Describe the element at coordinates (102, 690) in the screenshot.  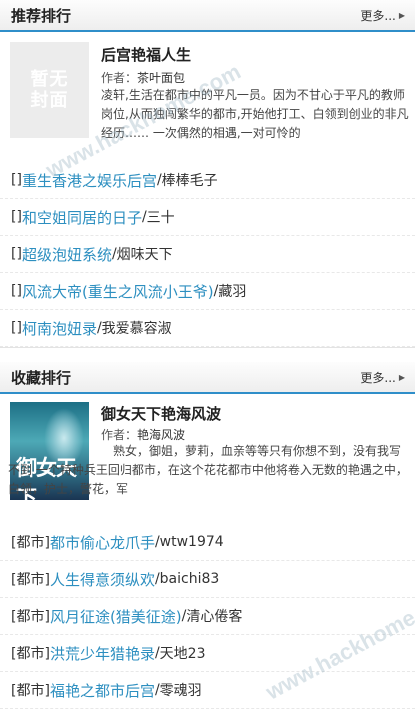
I see `list-item-title-link: 福艳之都市后宫` at that location.